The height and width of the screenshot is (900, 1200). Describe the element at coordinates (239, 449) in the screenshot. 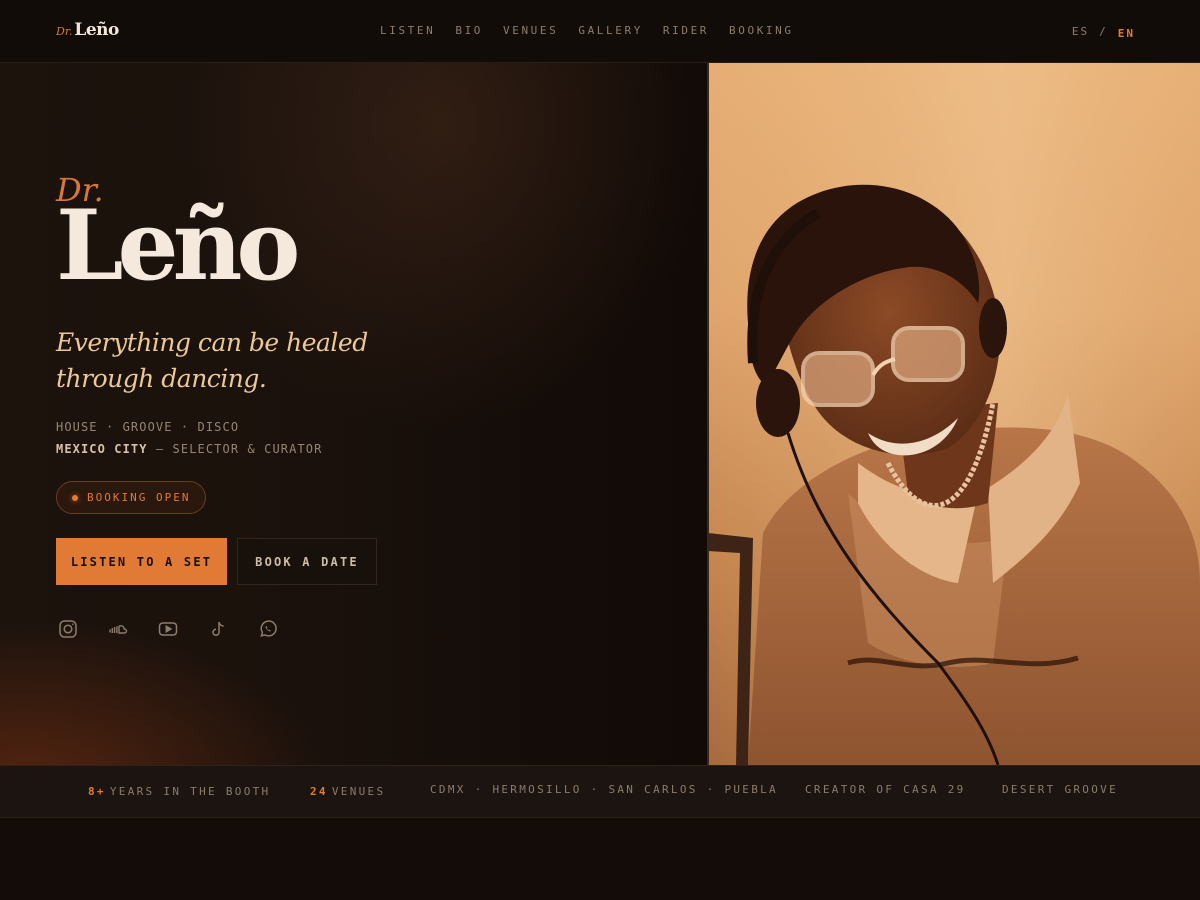

I see `role-text: — SELECTOR & CURATOR` at that location.